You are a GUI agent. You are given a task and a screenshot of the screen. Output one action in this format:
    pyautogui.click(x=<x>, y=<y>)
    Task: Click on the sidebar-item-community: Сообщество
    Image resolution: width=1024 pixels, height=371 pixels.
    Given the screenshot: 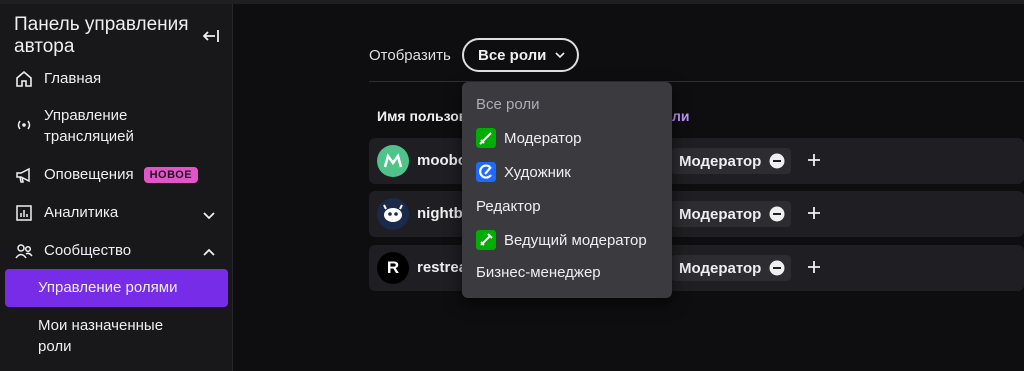 What is the action you would take?
    pyautogui.click(x=72, y=250)
    